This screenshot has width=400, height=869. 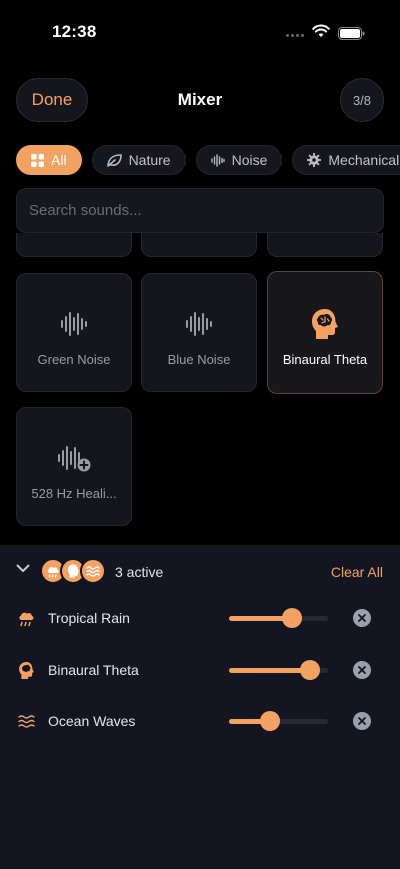 What do you see at coordinates (351, 33) in the screenshot?
I see `battery-icon` at bounding box center [351, 33].